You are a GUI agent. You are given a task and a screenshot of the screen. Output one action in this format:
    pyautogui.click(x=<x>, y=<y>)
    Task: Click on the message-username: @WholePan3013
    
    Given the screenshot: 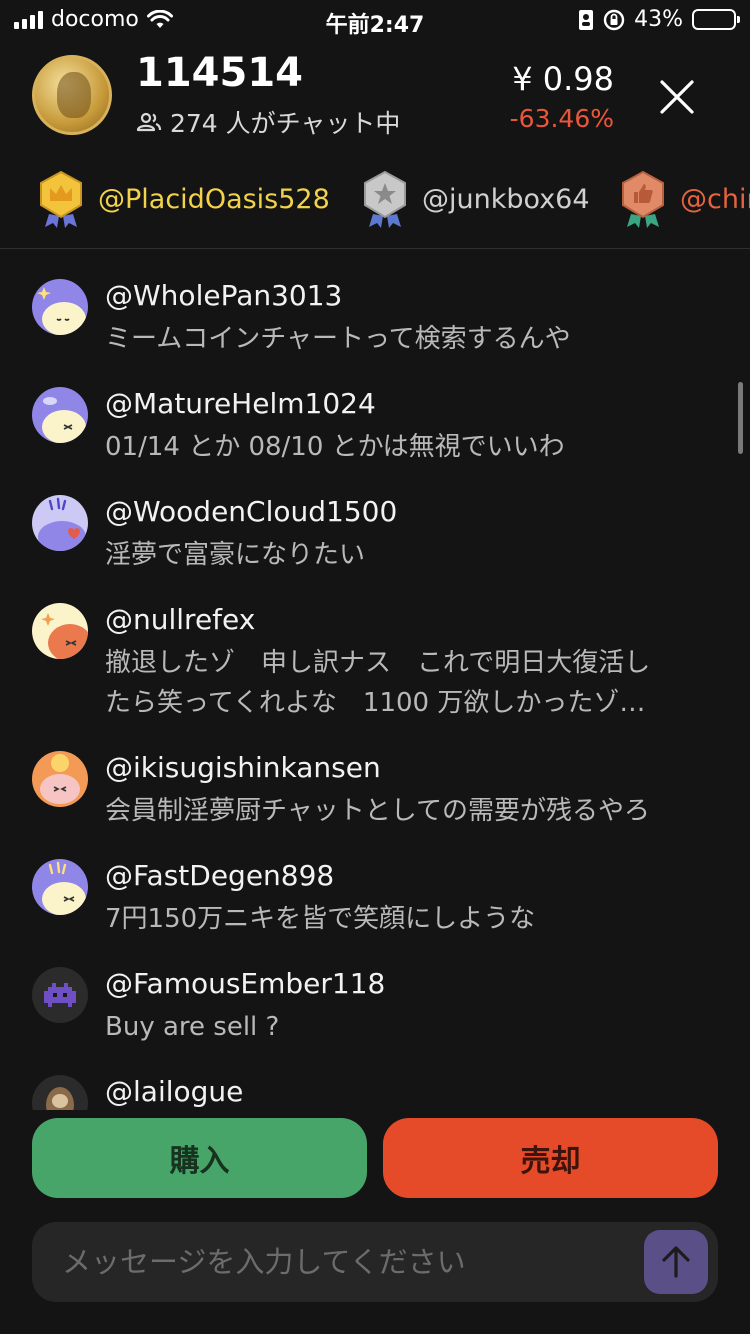 What is the action you would take?
    pyautogui.click(x=223, y=295)
    